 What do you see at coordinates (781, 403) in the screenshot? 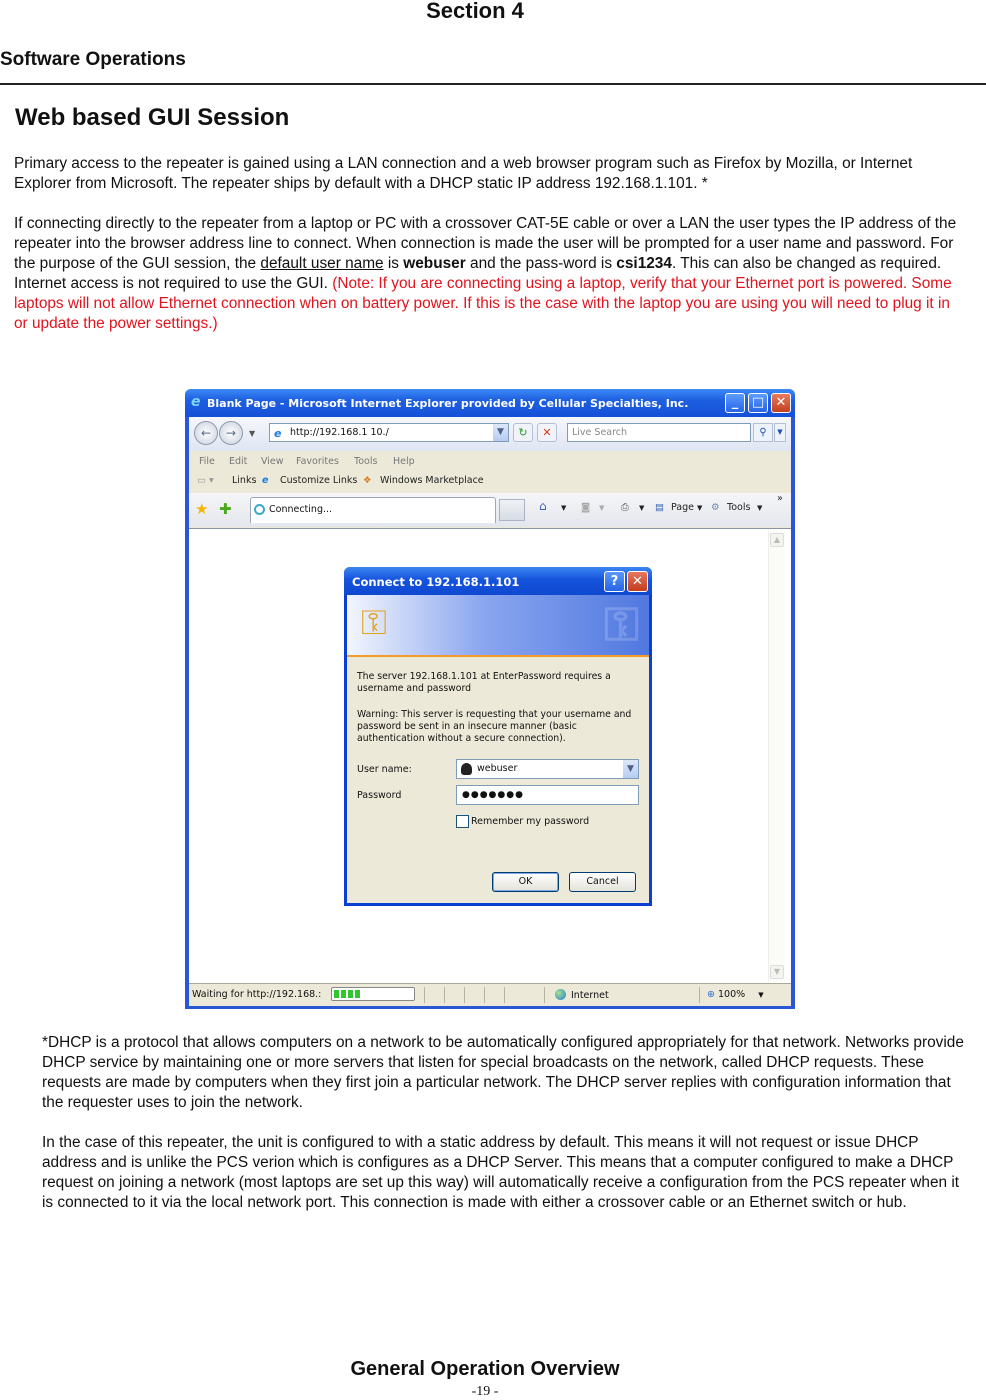
I see `close-button: ✕` at bounding box center [781, 403].